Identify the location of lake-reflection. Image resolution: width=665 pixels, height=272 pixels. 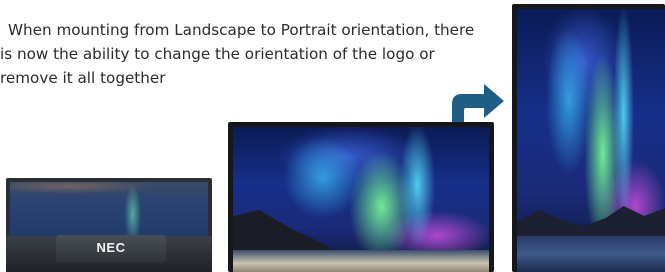
(591, 254).